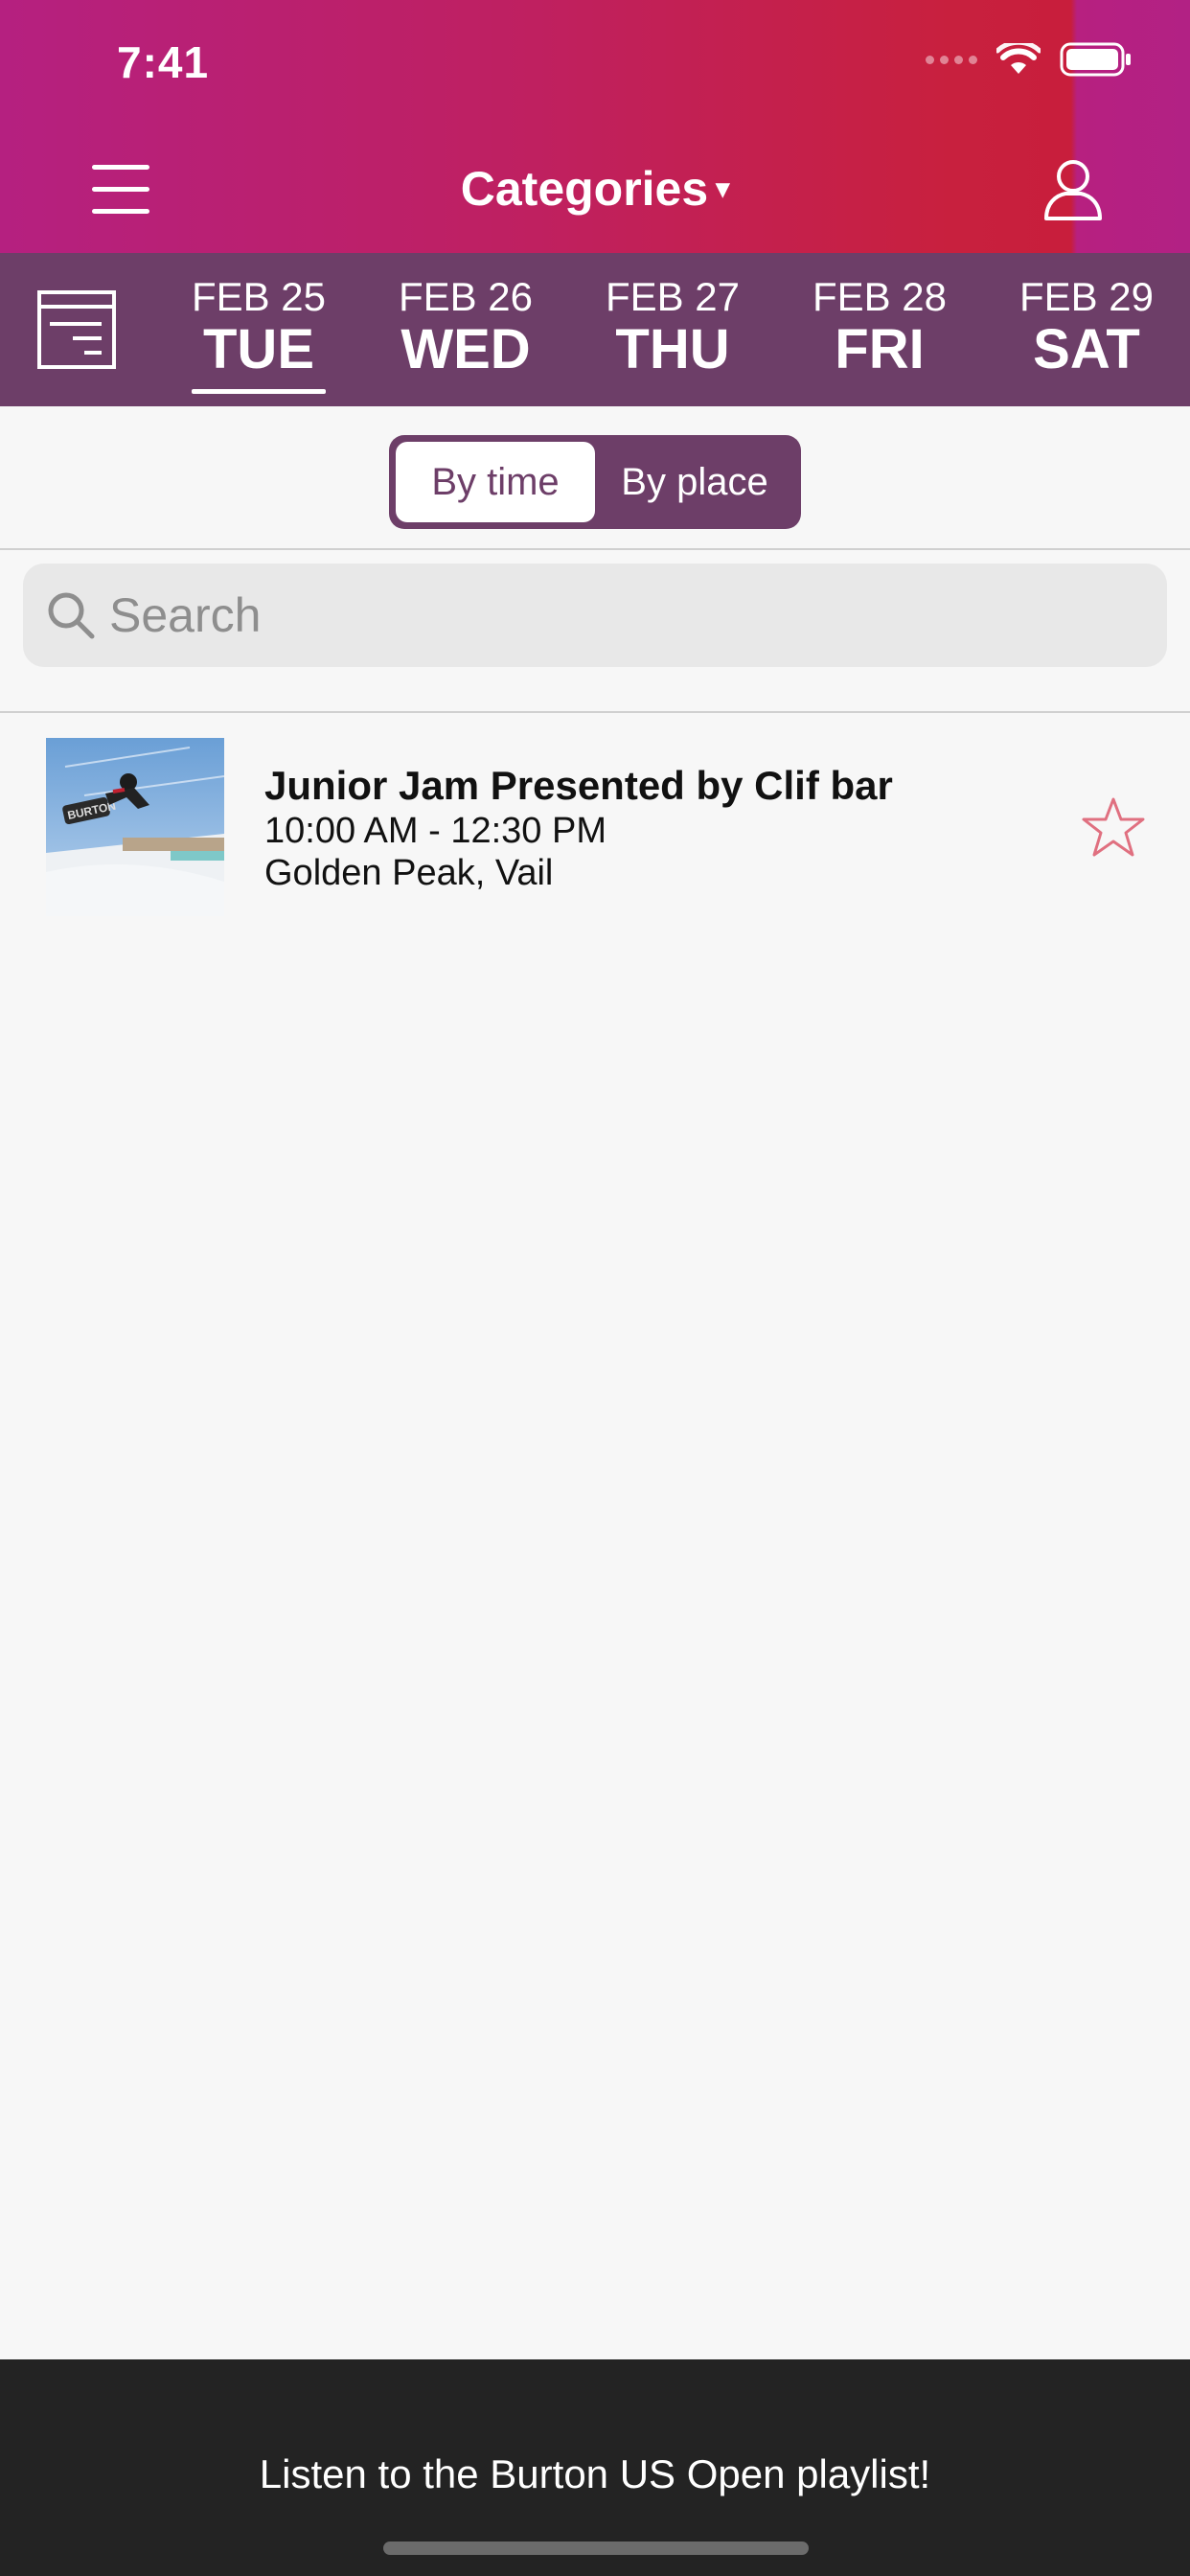 The height and width of the screenshot is (2576, 1190). Describe the element at coordinates (1087, 349) in the screenshot. I see `date-weekday: SAT` at that location.